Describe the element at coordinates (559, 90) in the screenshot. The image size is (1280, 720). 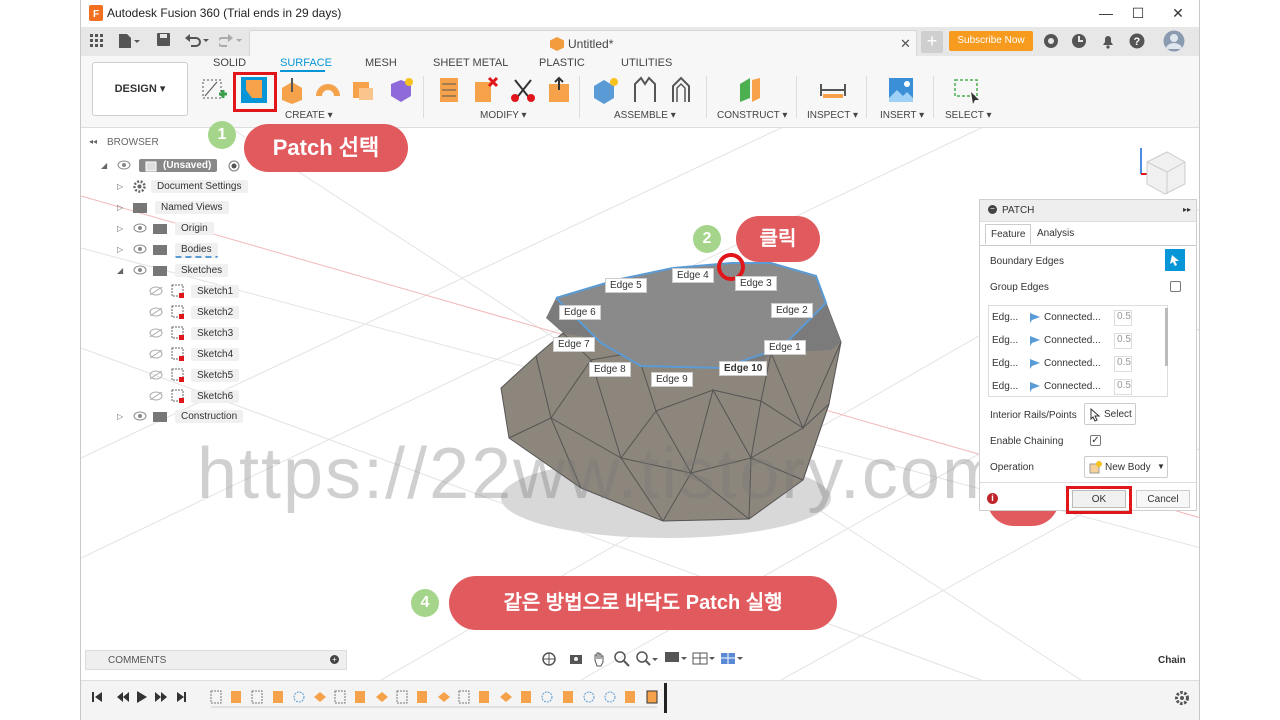
I see `extend-icon` at that location.